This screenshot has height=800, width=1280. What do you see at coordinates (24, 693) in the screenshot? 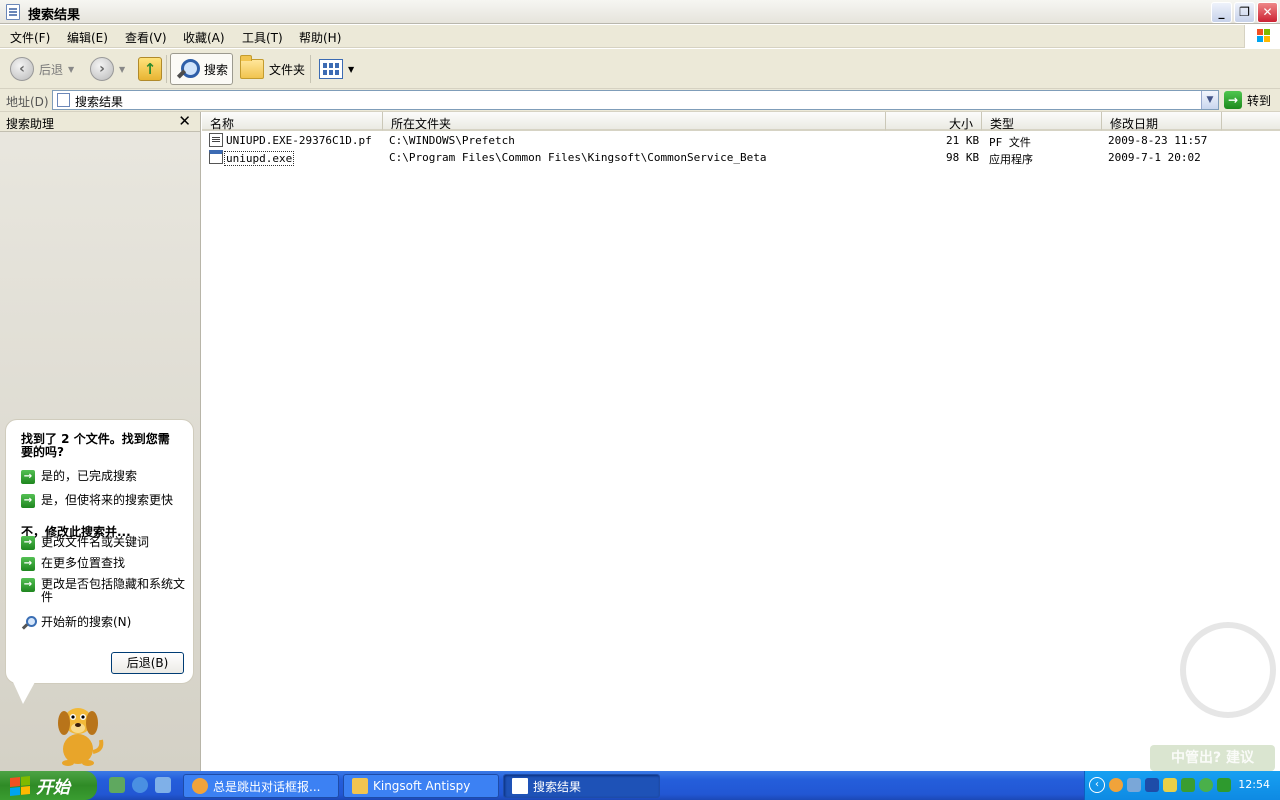
I see `bubble-tail` at bounding box center [24, 693].